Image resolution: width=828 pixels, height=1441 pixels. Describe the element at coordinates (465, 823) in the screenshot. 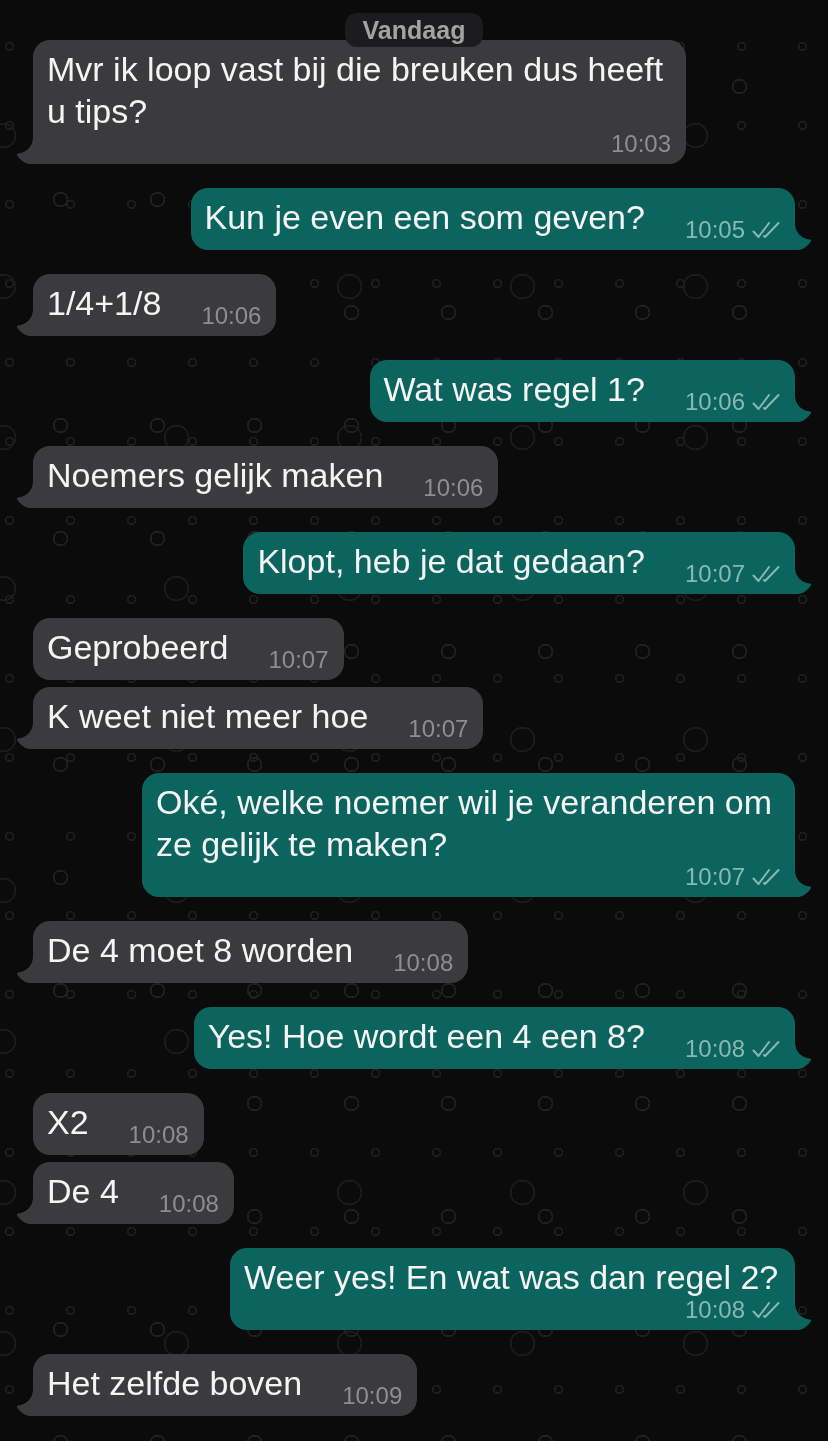

I see `message-text: Oké, welke noemer wil je veranderen om ze gelijk te maken?` at that location.